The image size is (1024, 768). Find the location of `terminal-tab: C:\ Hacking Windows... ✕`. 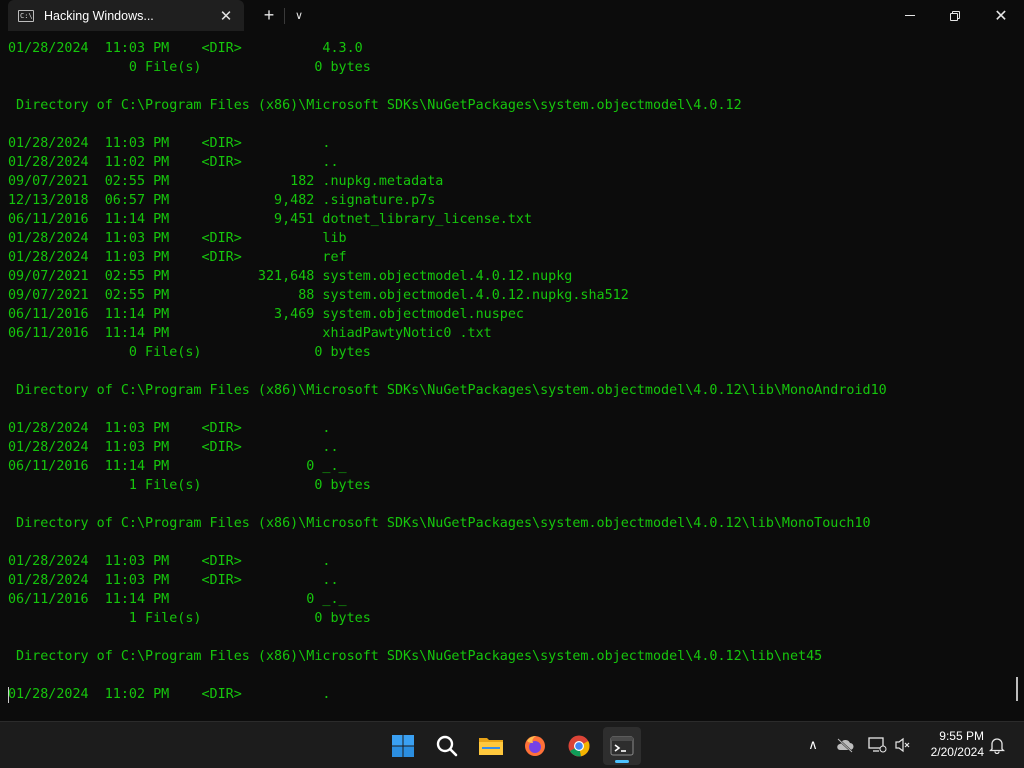

terminal-tab: C:\ Hacking Windows... ✕ is located at coordinates (126, 15).